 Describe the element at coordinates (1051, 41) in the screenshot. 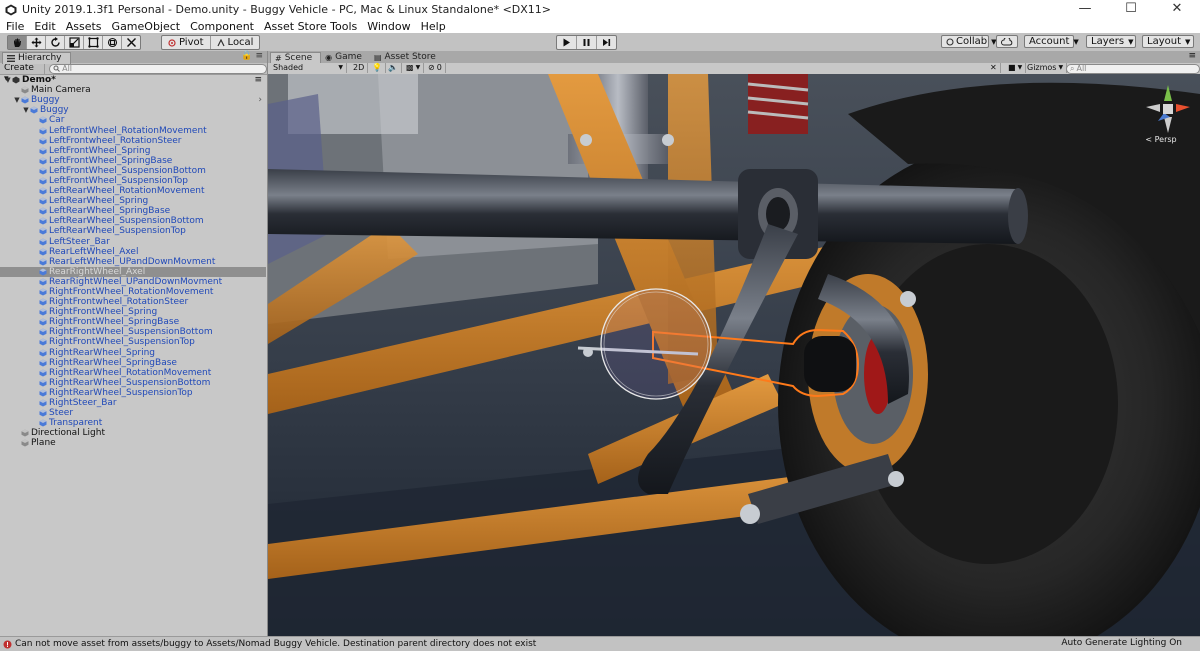

I see `account-dropdown: Account ▼` at that location.